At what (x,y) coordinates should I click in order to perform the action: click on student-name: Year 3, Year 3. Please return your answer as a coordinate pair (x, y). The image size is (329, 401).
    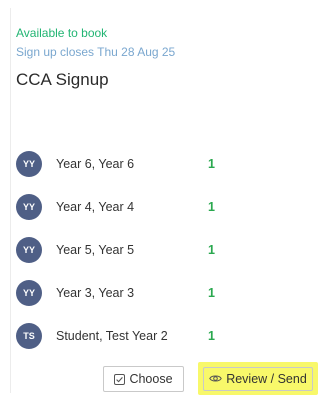
    Looking at the image, I should click on (95, 293).